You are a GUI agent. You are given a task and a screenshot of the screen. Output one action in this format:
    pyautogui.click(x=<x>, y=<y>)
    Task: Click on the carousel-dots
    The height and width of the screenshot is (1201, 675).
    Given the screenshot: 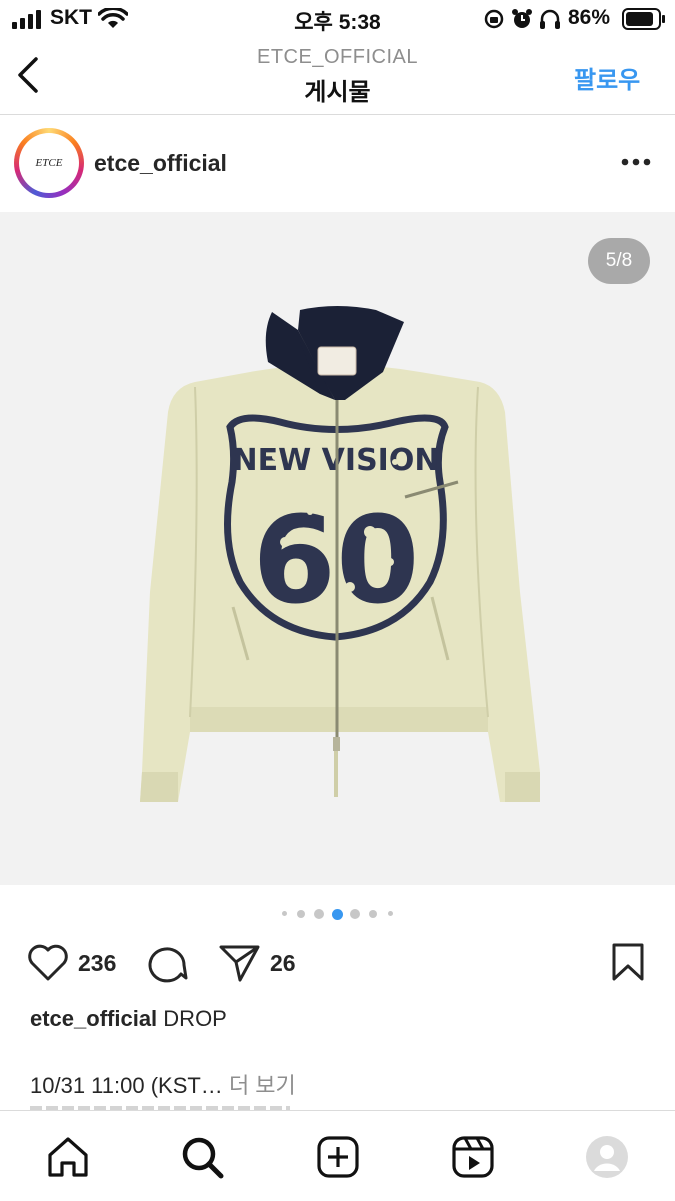 What is the action you would take?
    pyautogui.click(x=337, y=914)
    